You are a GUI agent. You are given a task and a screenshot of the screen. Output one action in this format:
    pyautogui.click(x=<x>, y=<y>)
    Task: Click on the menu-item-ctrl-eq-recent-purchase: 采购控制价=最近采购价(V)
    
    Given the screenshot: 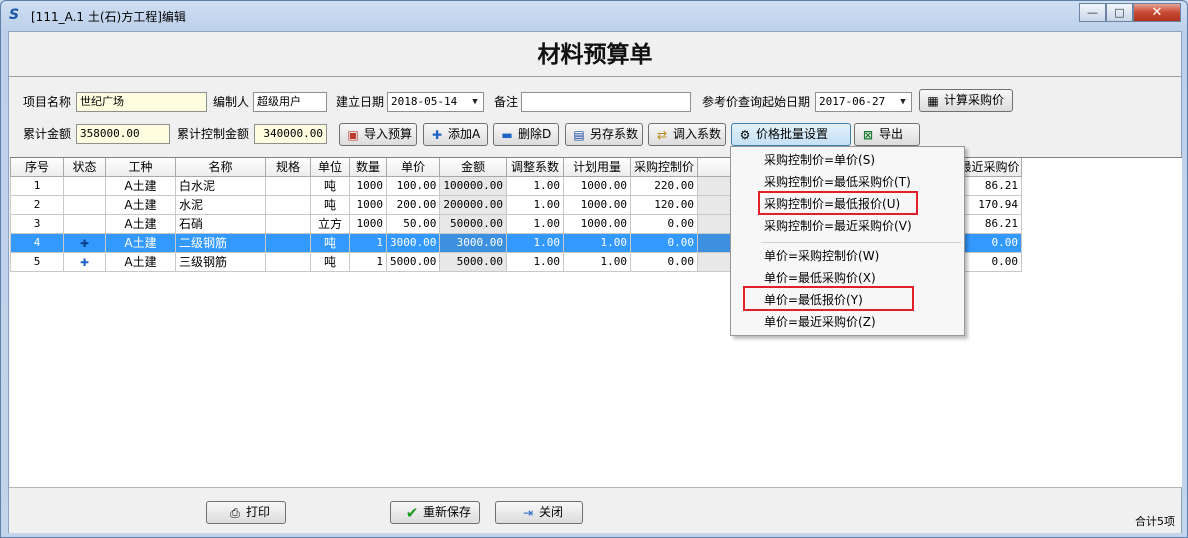 What is the action you would take?
    pyautogui.click(x=847, y=226)
    